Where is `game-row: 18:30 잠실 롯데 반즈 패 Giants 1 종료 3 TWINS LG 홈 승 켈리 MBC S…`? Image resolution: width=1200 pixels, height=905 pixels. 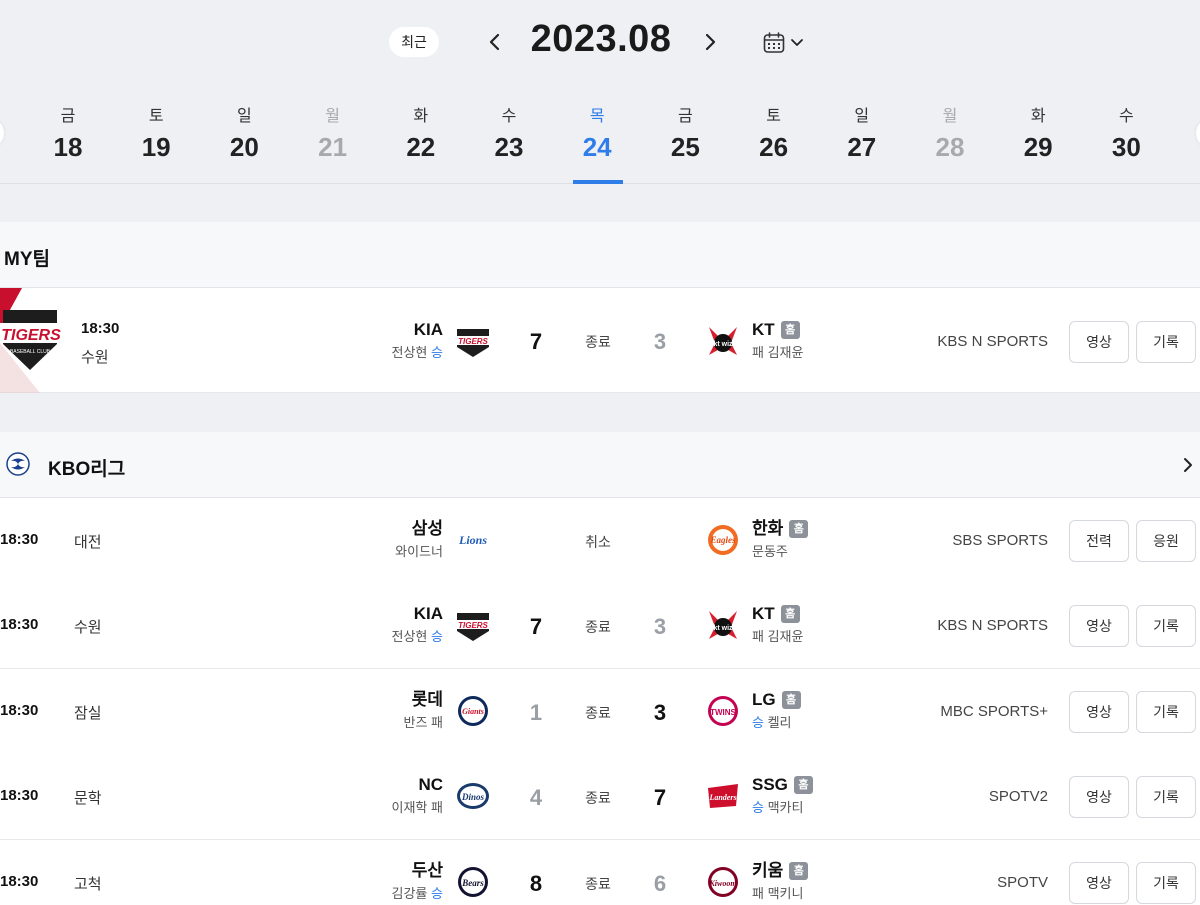 game-row: 18:30 잠실 롯데 반즈 패 Giants 1 종료 3 TWINS LG 홈 승 켈리 MBC S… is located at coordinates (600, 712).